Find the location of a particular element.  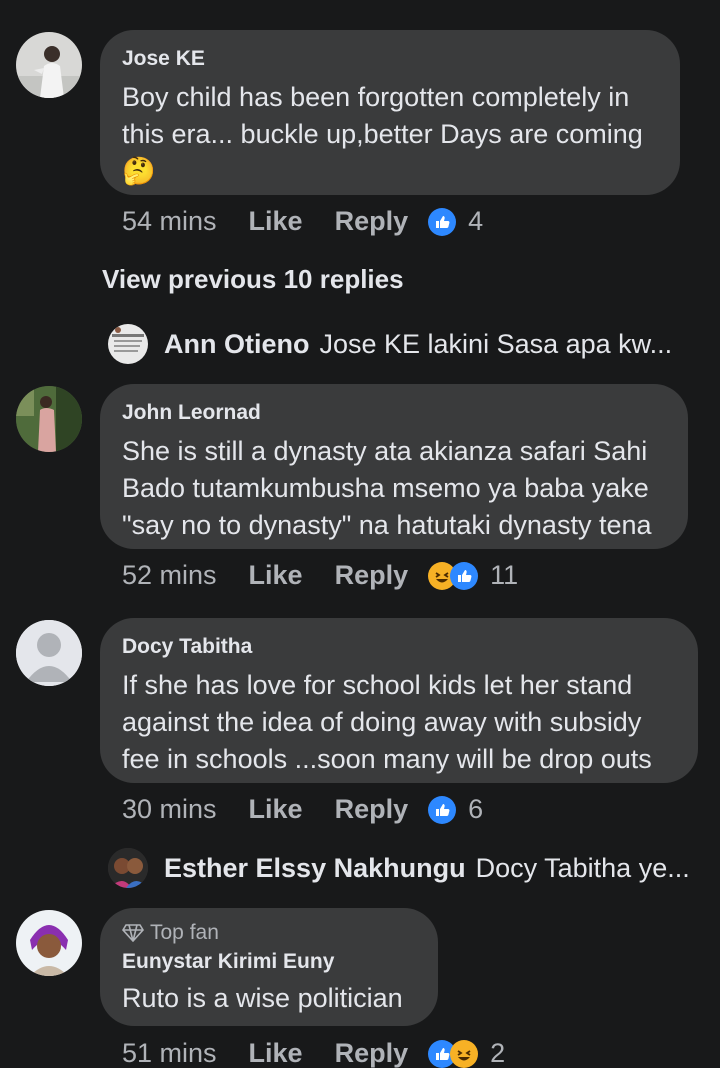

comment-actions: 30 mins Like Reply 6 is located at coordinates (302, 809).